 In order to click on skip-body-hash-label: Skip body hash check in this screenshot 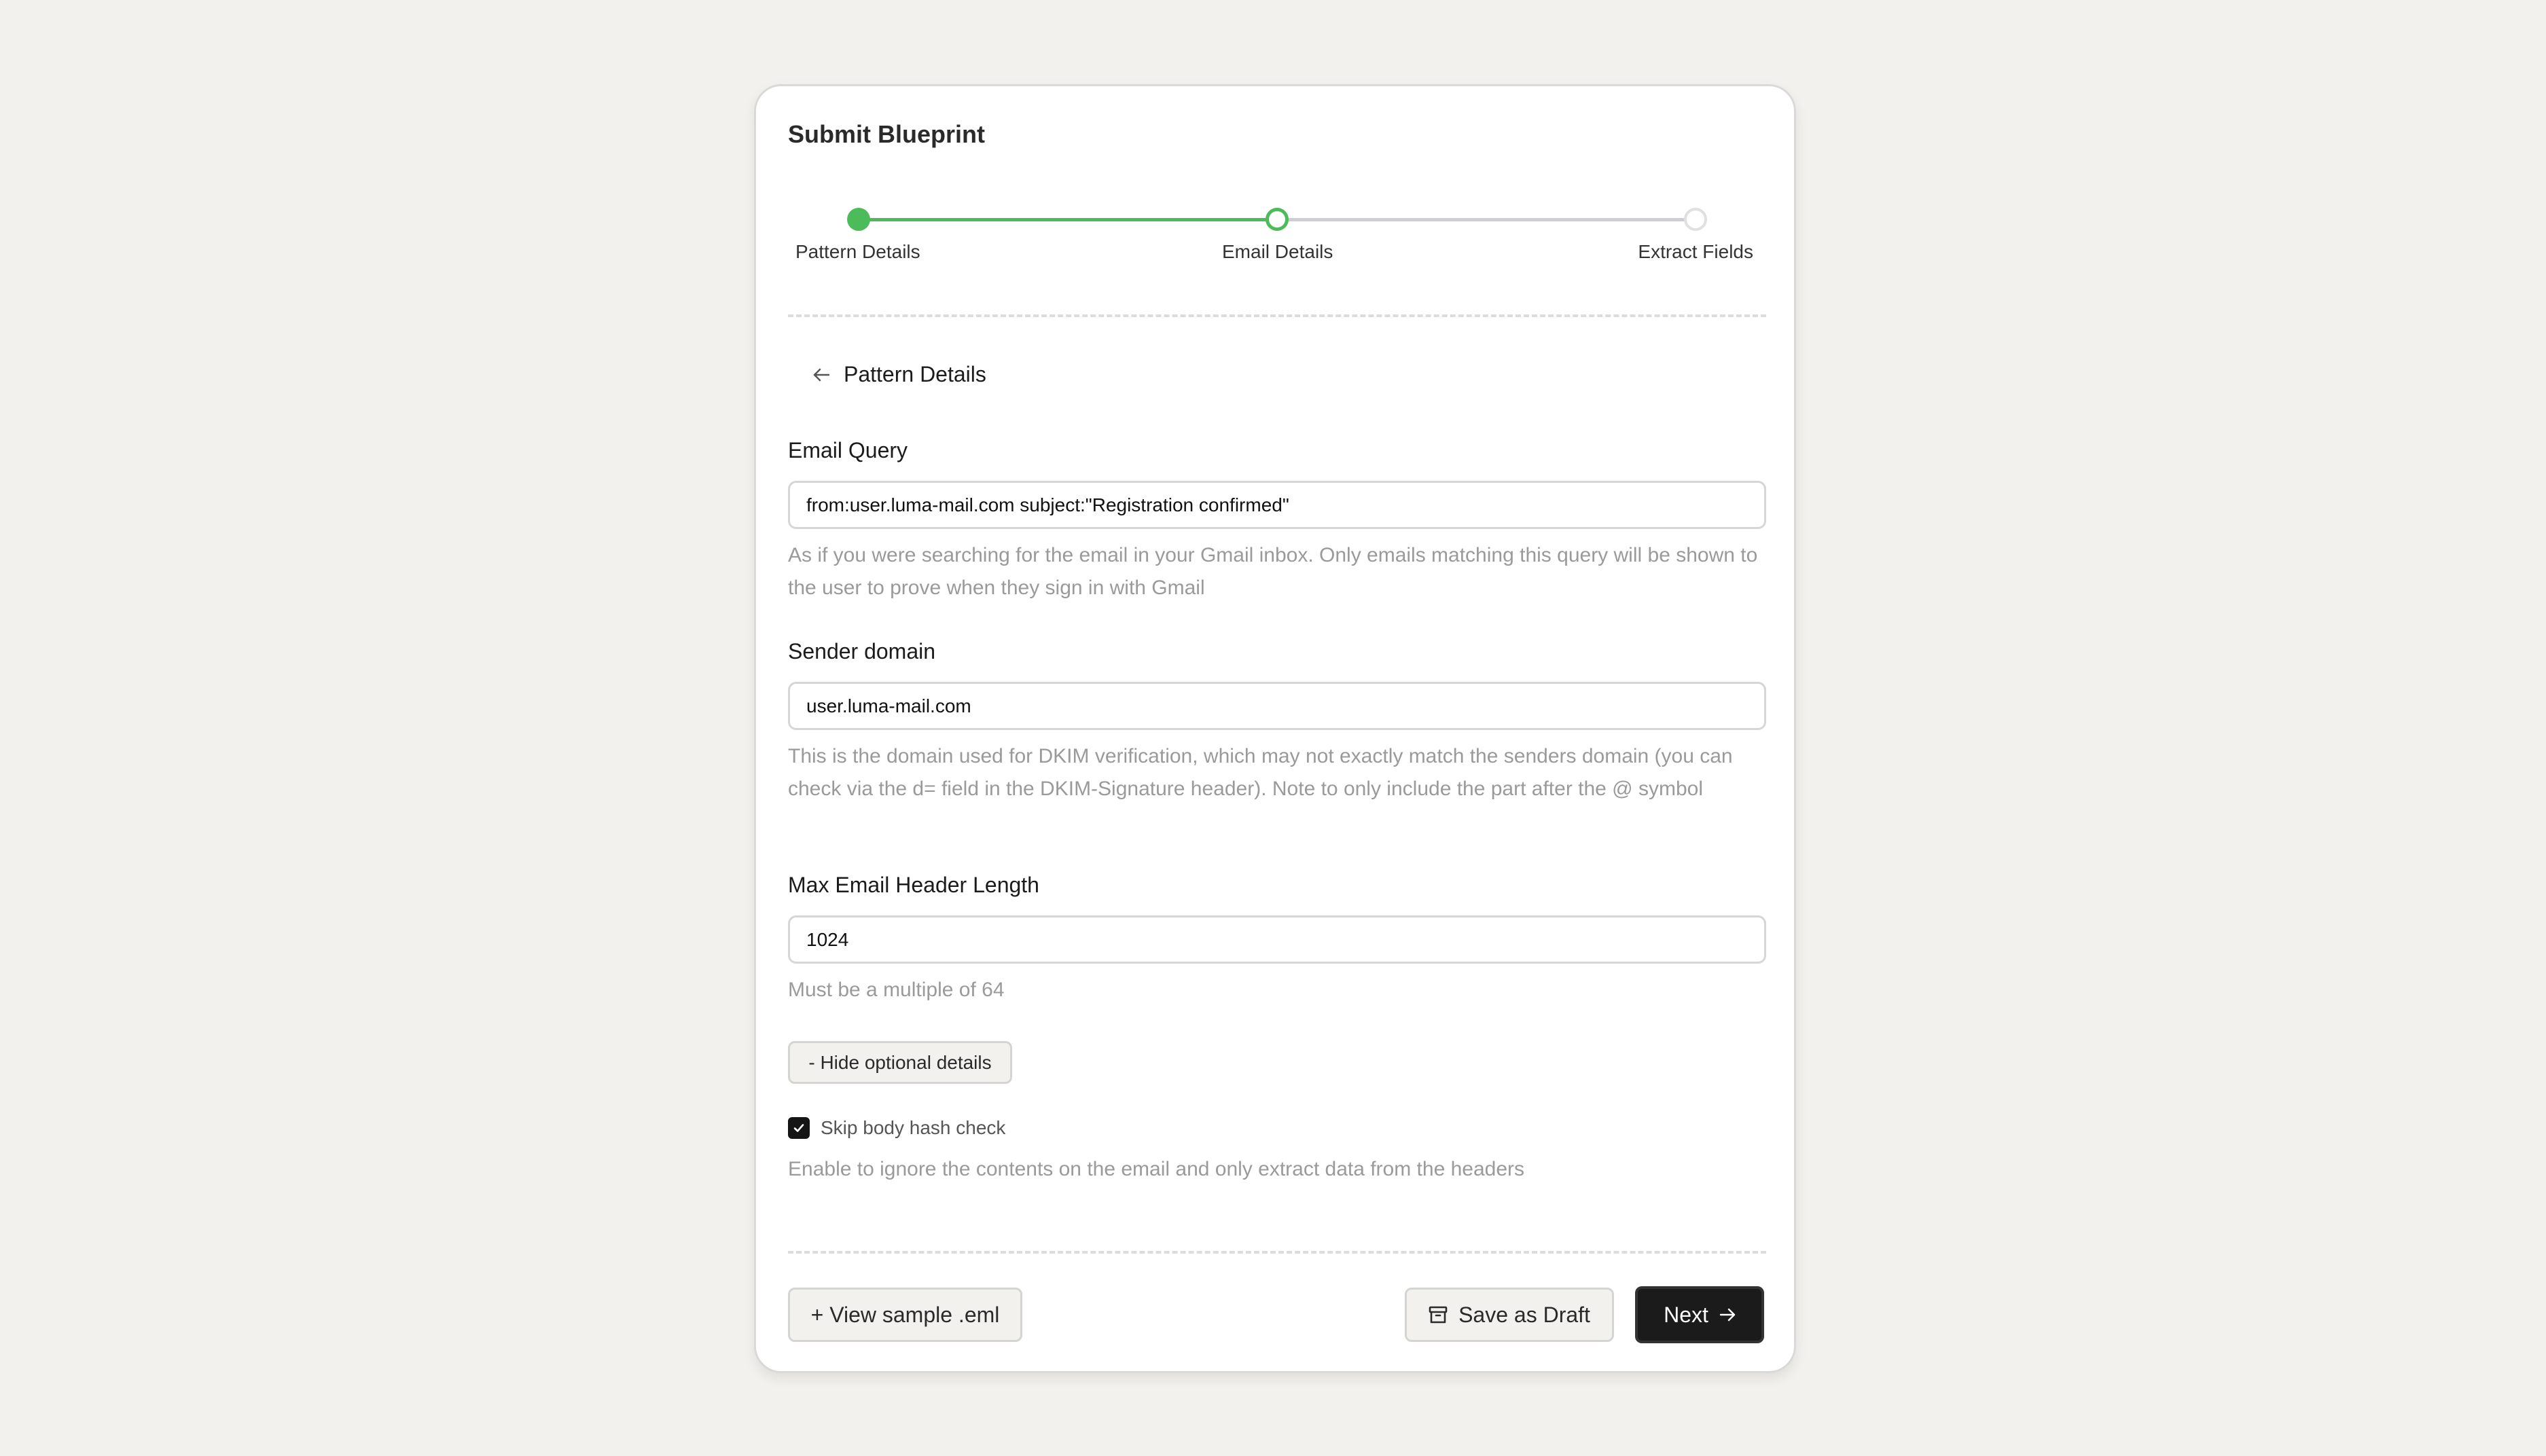, I will do `click(914, 1127)`.